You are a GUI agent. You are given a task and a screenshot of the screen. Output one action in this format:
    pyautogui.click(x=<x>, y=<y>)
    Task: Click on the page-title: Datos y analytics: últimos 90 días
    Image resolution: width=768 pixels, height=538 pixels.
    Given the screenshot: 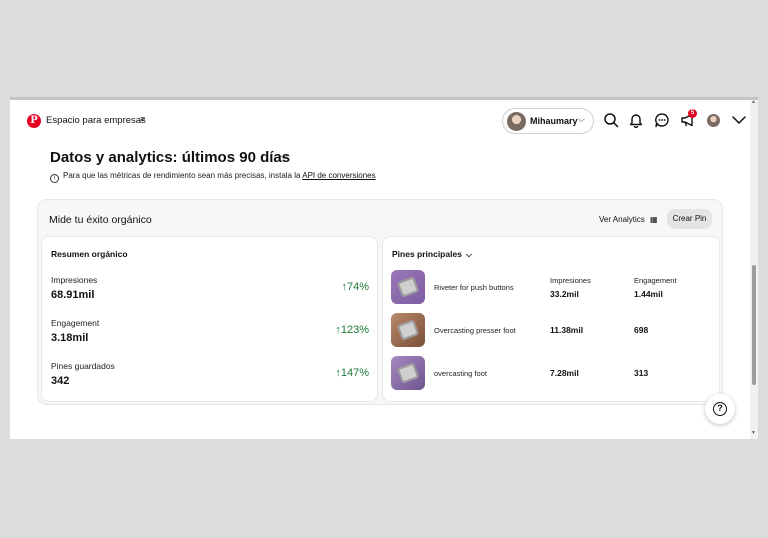 What is the action you would take?
    pyautogui.click(x=170, y=157)
    